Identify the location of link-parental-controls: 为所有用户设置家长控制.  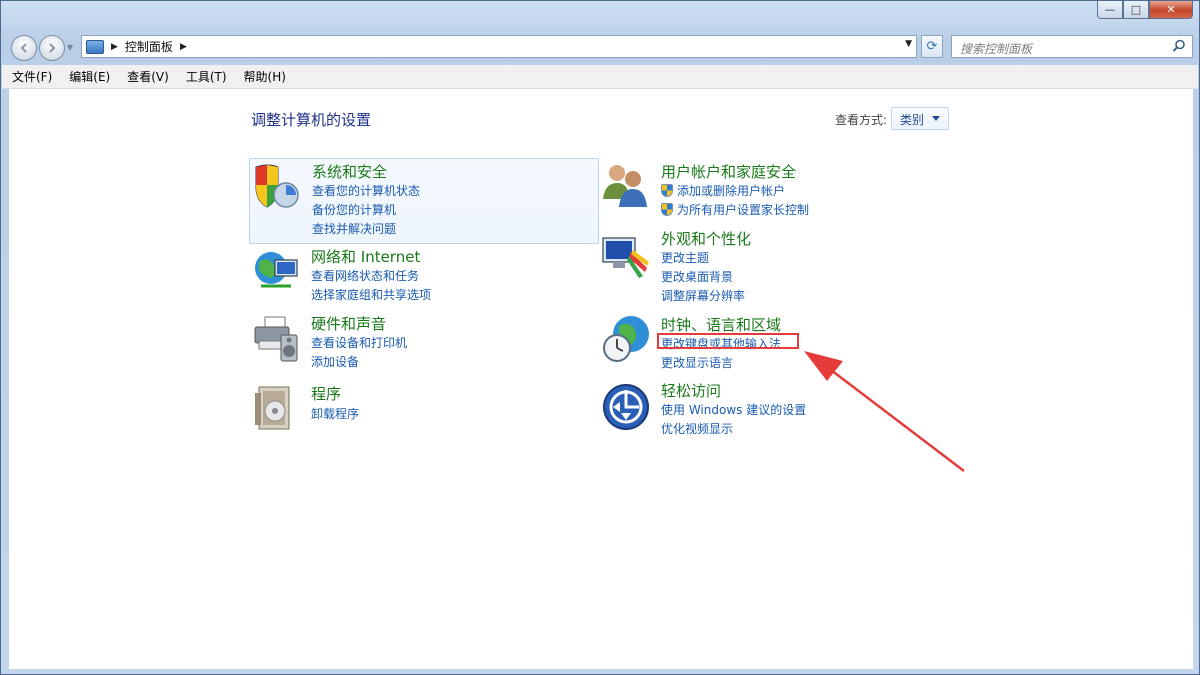
(735, 209).